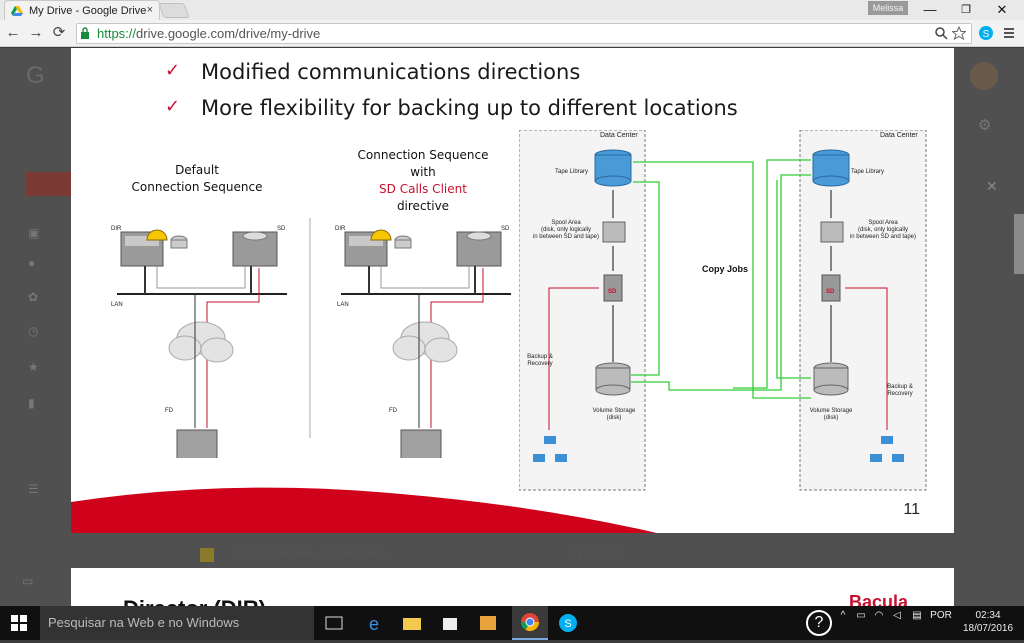 This screenshot has width=1024, height=643. What do you see at coordinates (505, 229) in the screenshot?
I see `label-sd-mid: SD` at bounding box center [505, 229].